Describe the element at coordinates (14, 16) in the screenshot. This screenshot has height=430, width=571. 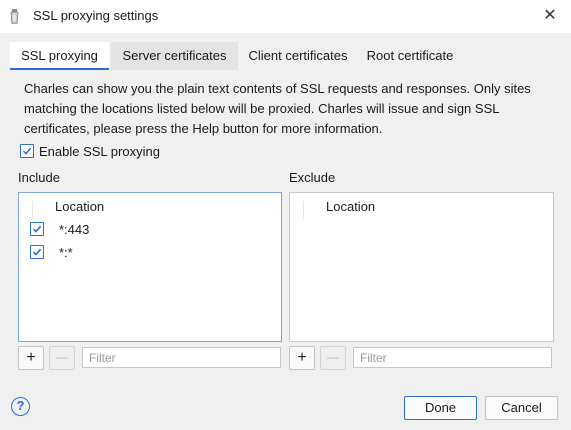
I see `charles-jar-icon` at that location.